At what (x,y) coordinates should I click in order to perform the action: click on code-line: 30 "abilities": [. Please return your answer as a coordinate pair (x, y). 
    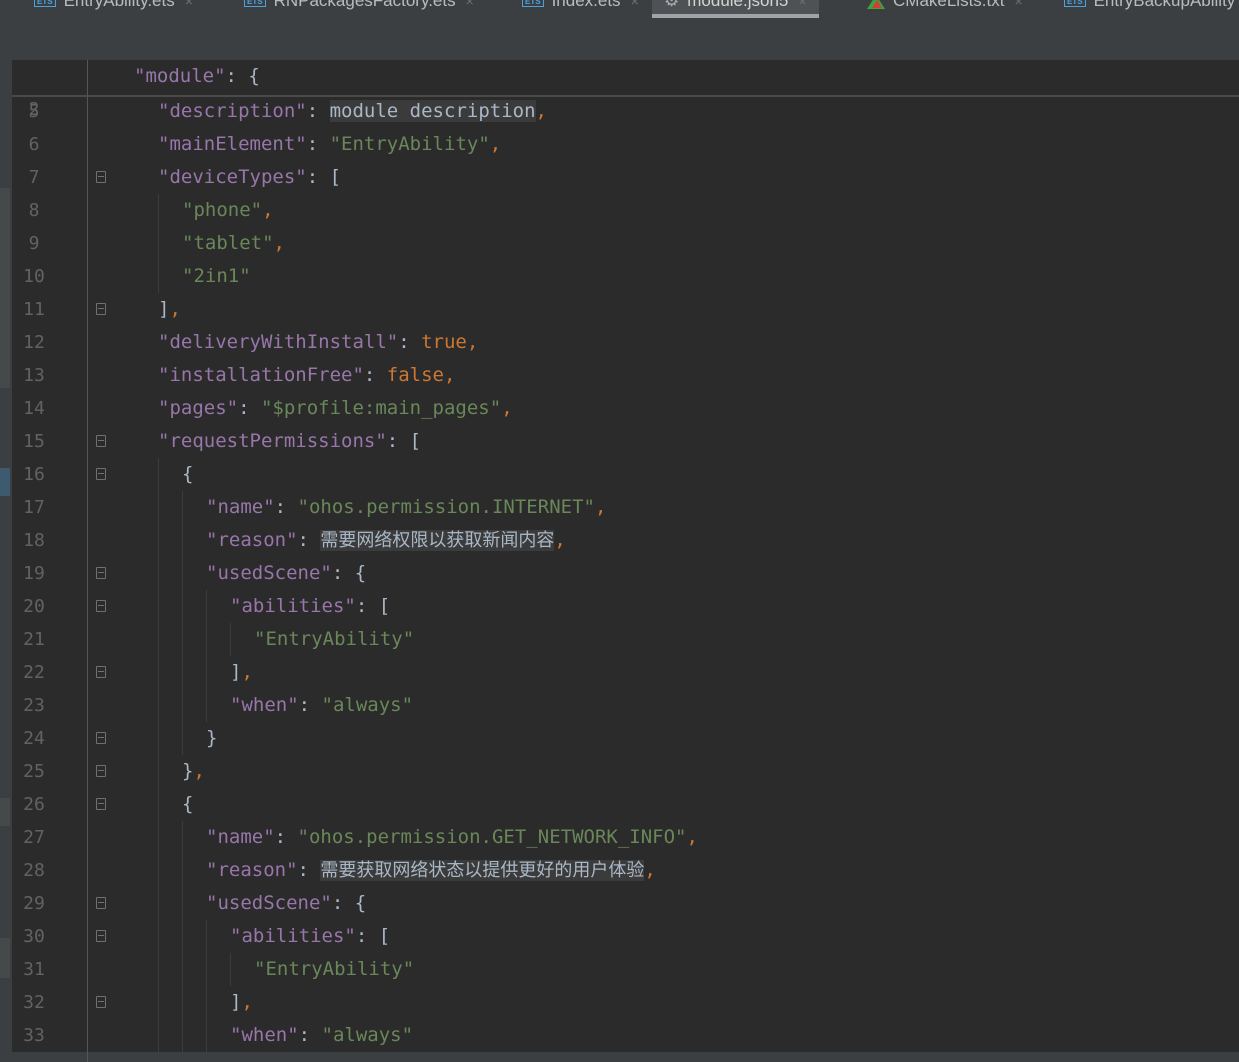
    Looking at the image, I should click on (625, 936).